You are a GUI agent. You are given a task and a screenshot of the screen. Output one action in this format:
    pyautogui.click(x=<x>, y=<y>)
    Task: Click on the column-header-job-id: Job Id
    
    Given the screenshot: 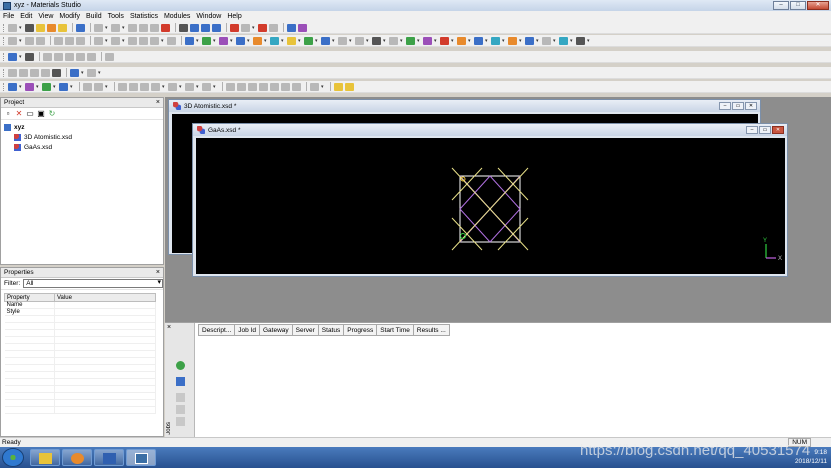 What is the action you would take?
    pyautogui.click(x=247, y=330)
    